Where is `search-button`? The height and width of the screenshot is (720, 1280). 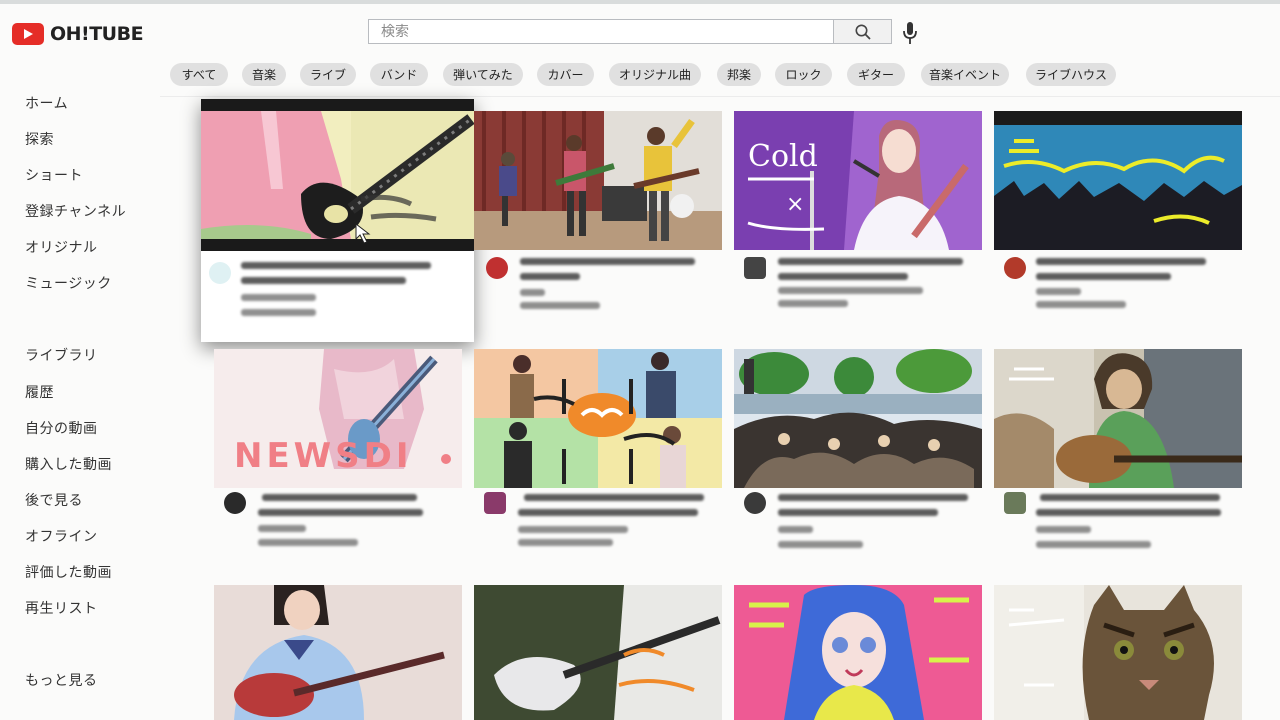 search-button is located at coordinates (862, 31).